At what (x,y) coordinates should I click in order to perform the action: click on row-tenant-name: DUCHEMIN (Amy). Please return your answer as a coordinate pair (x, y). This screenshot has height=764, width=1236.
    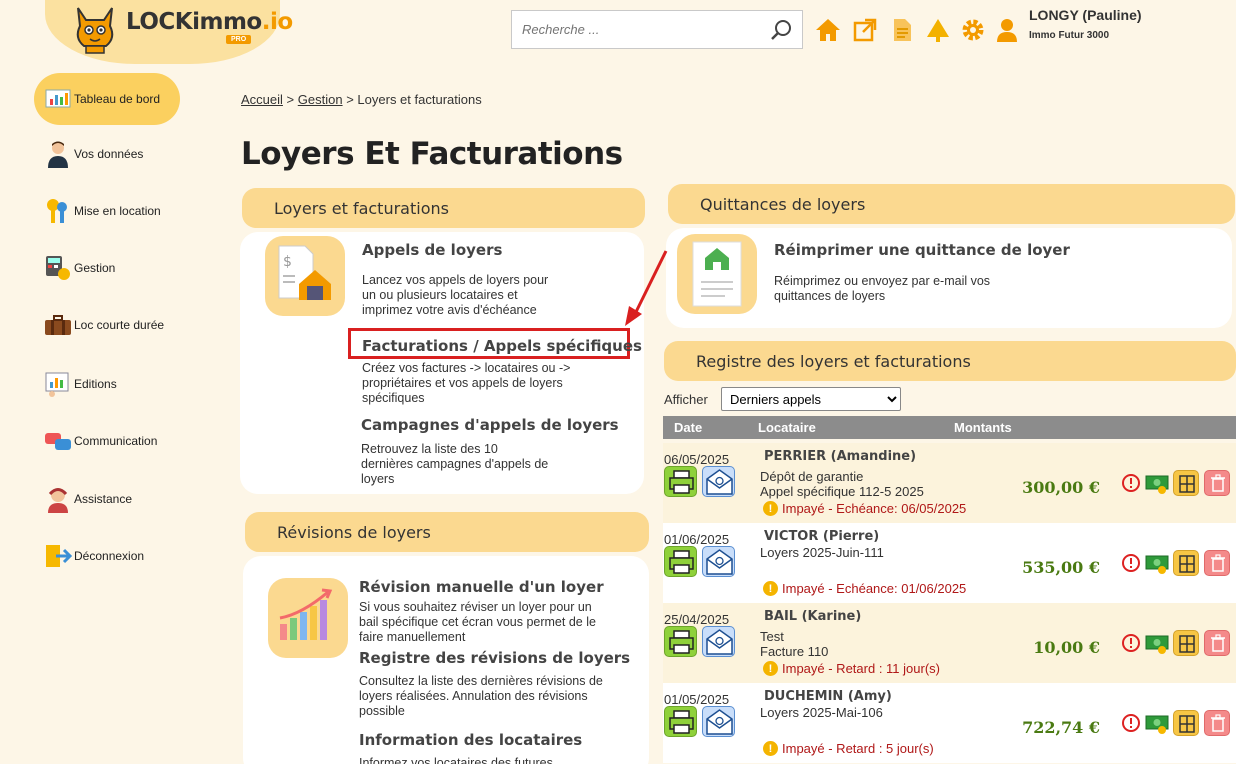
    Looking at the image, I should click on (828, 696).